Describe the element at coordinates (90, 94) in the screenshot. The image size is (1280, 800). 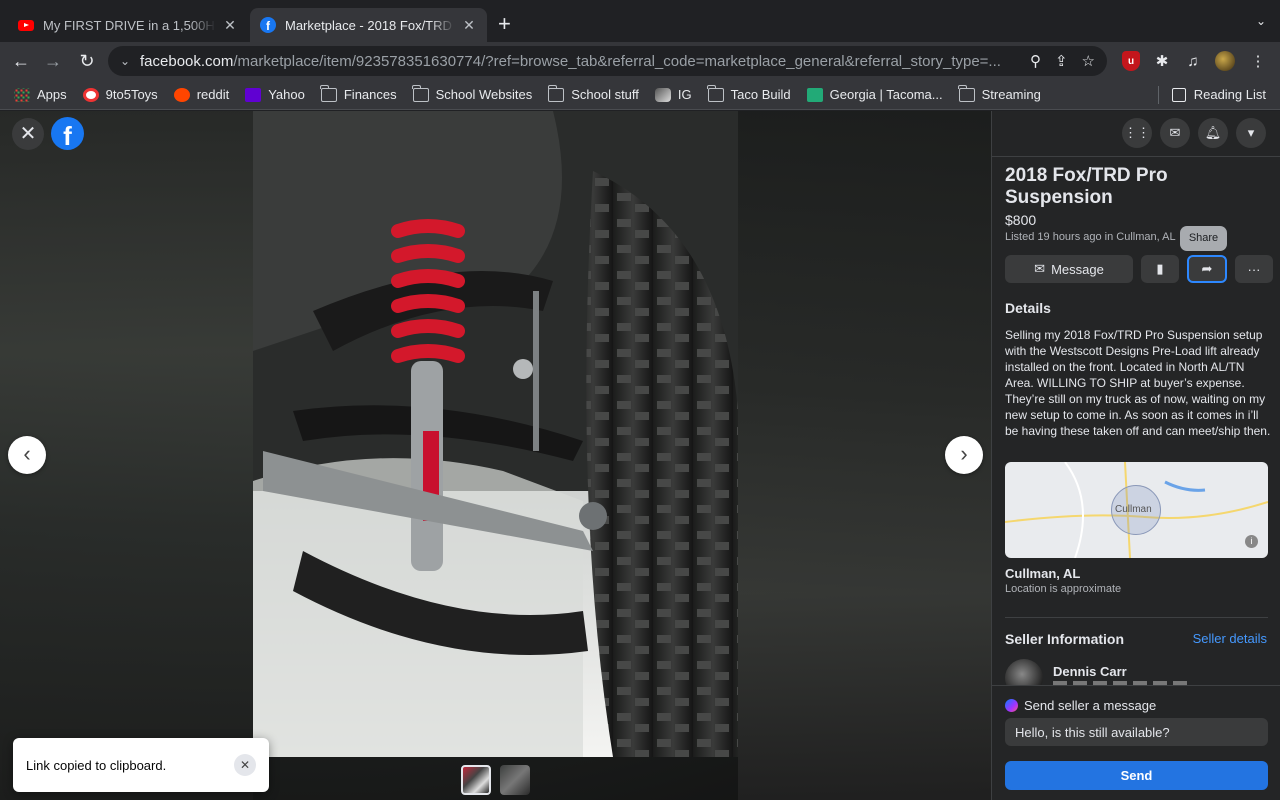
I see `9to5toys-icon` at that location.